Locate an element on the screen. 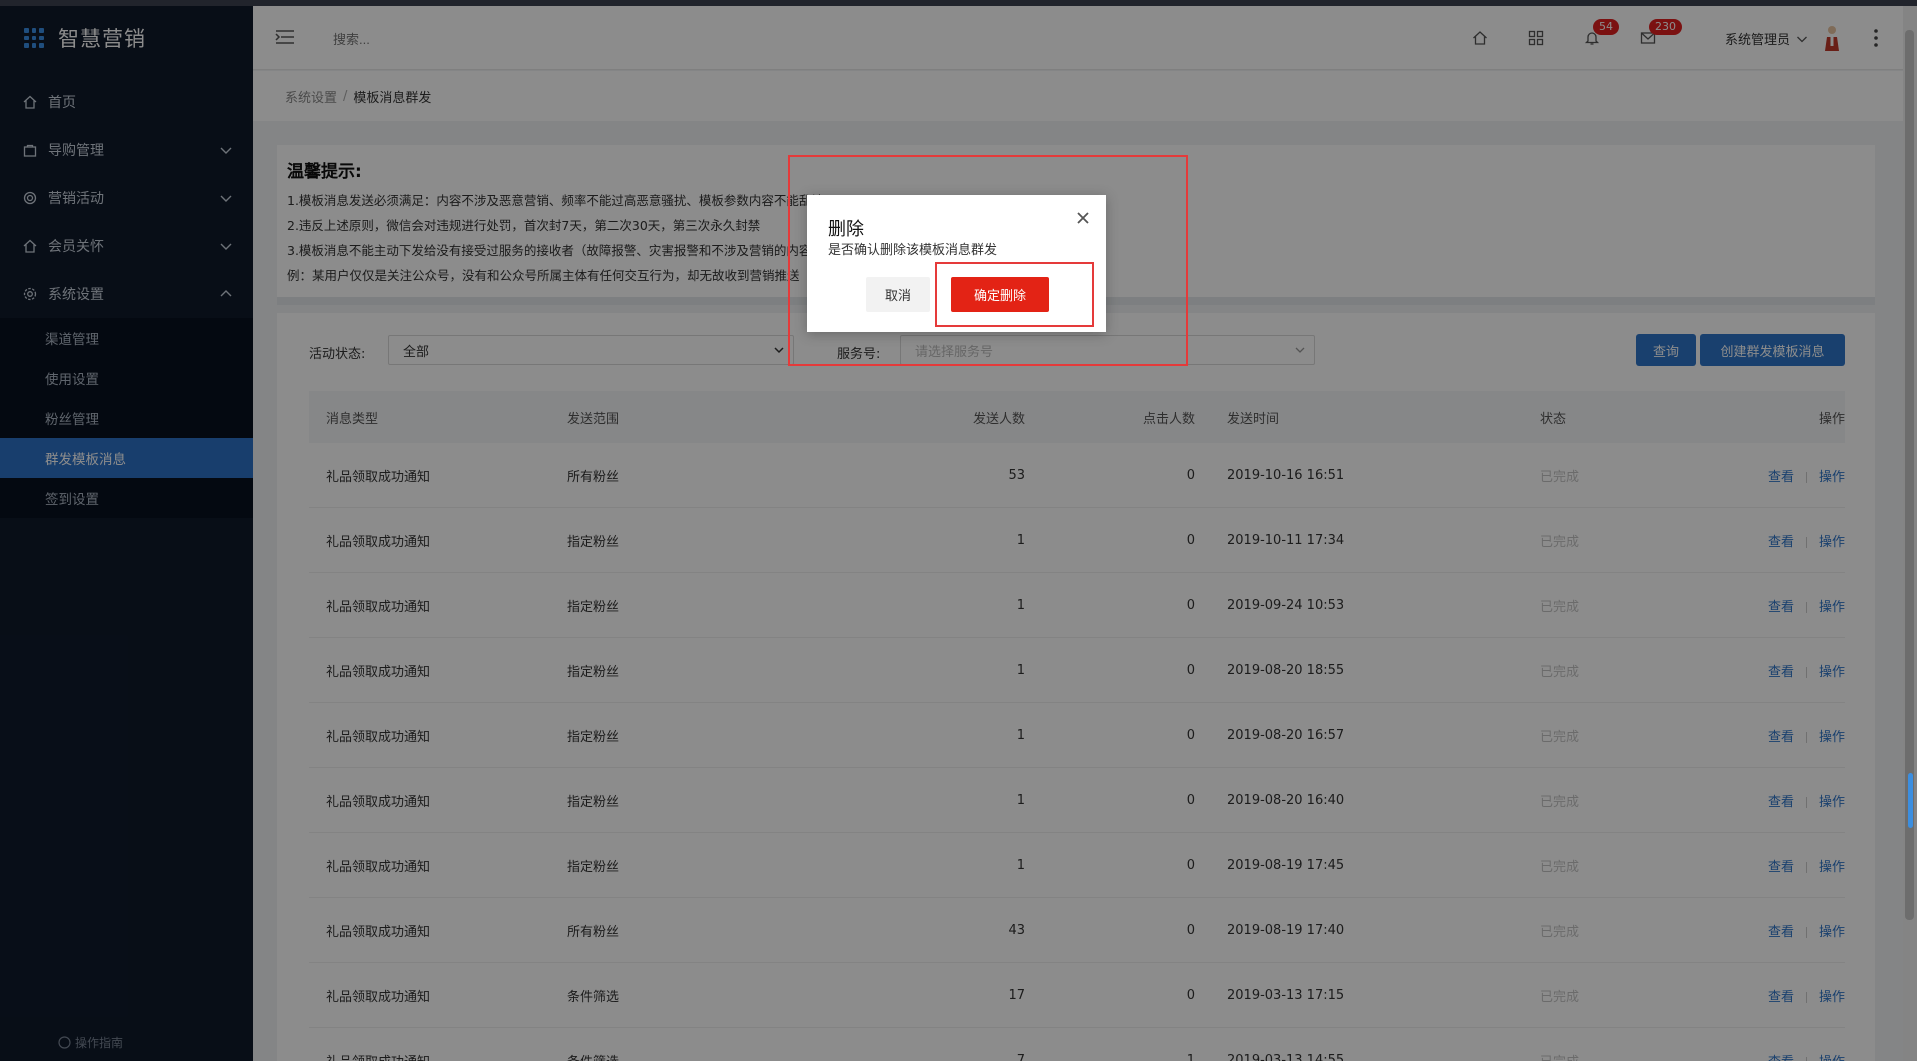 This screenshot has width=1917, height=1061. highlight-box-dialog is located at coordinates (988, 260).